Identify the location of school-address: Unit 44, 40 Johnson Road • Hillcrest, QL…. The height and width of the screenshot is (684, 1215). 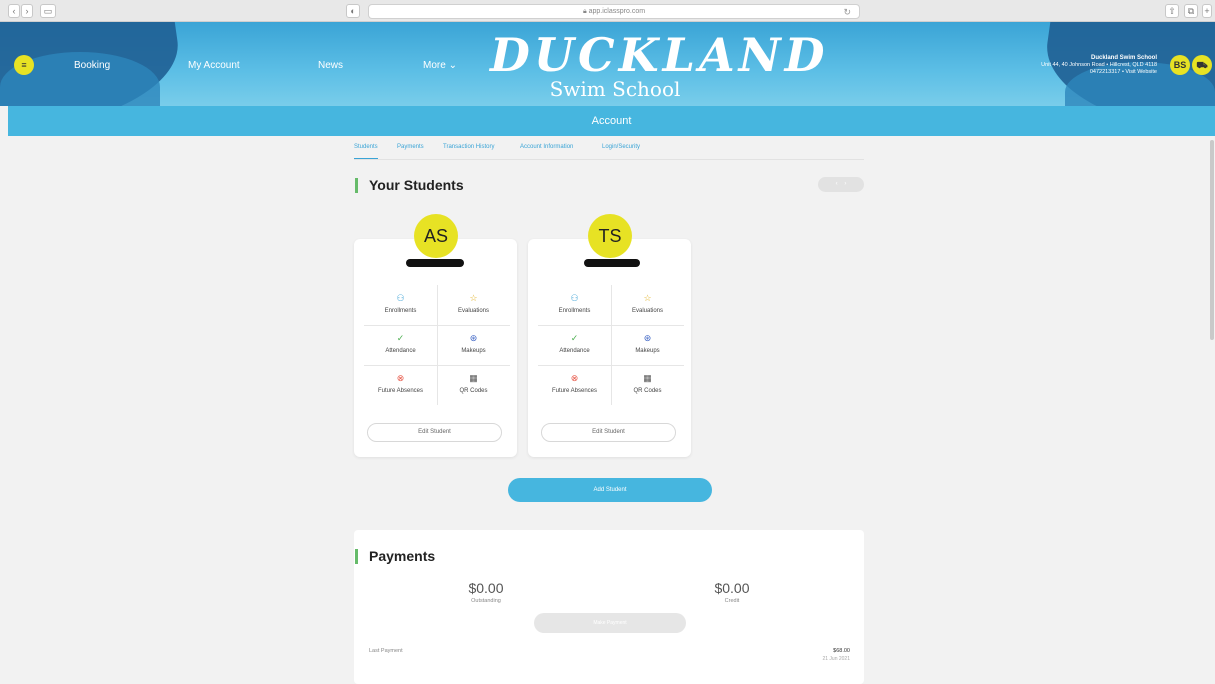
(1099, 65).